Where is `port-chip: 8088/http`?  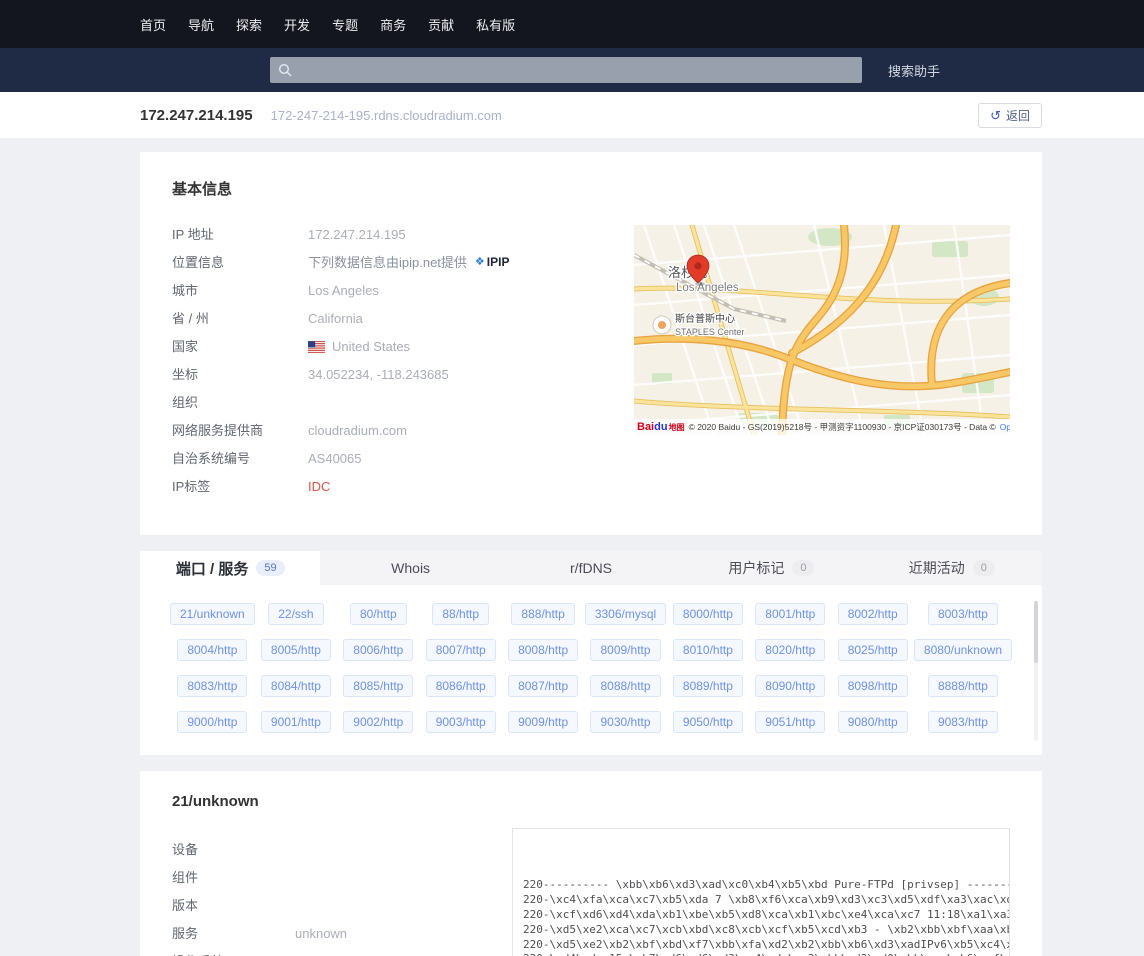
port-chip: 8088/http is located at coordinates (625, 686).